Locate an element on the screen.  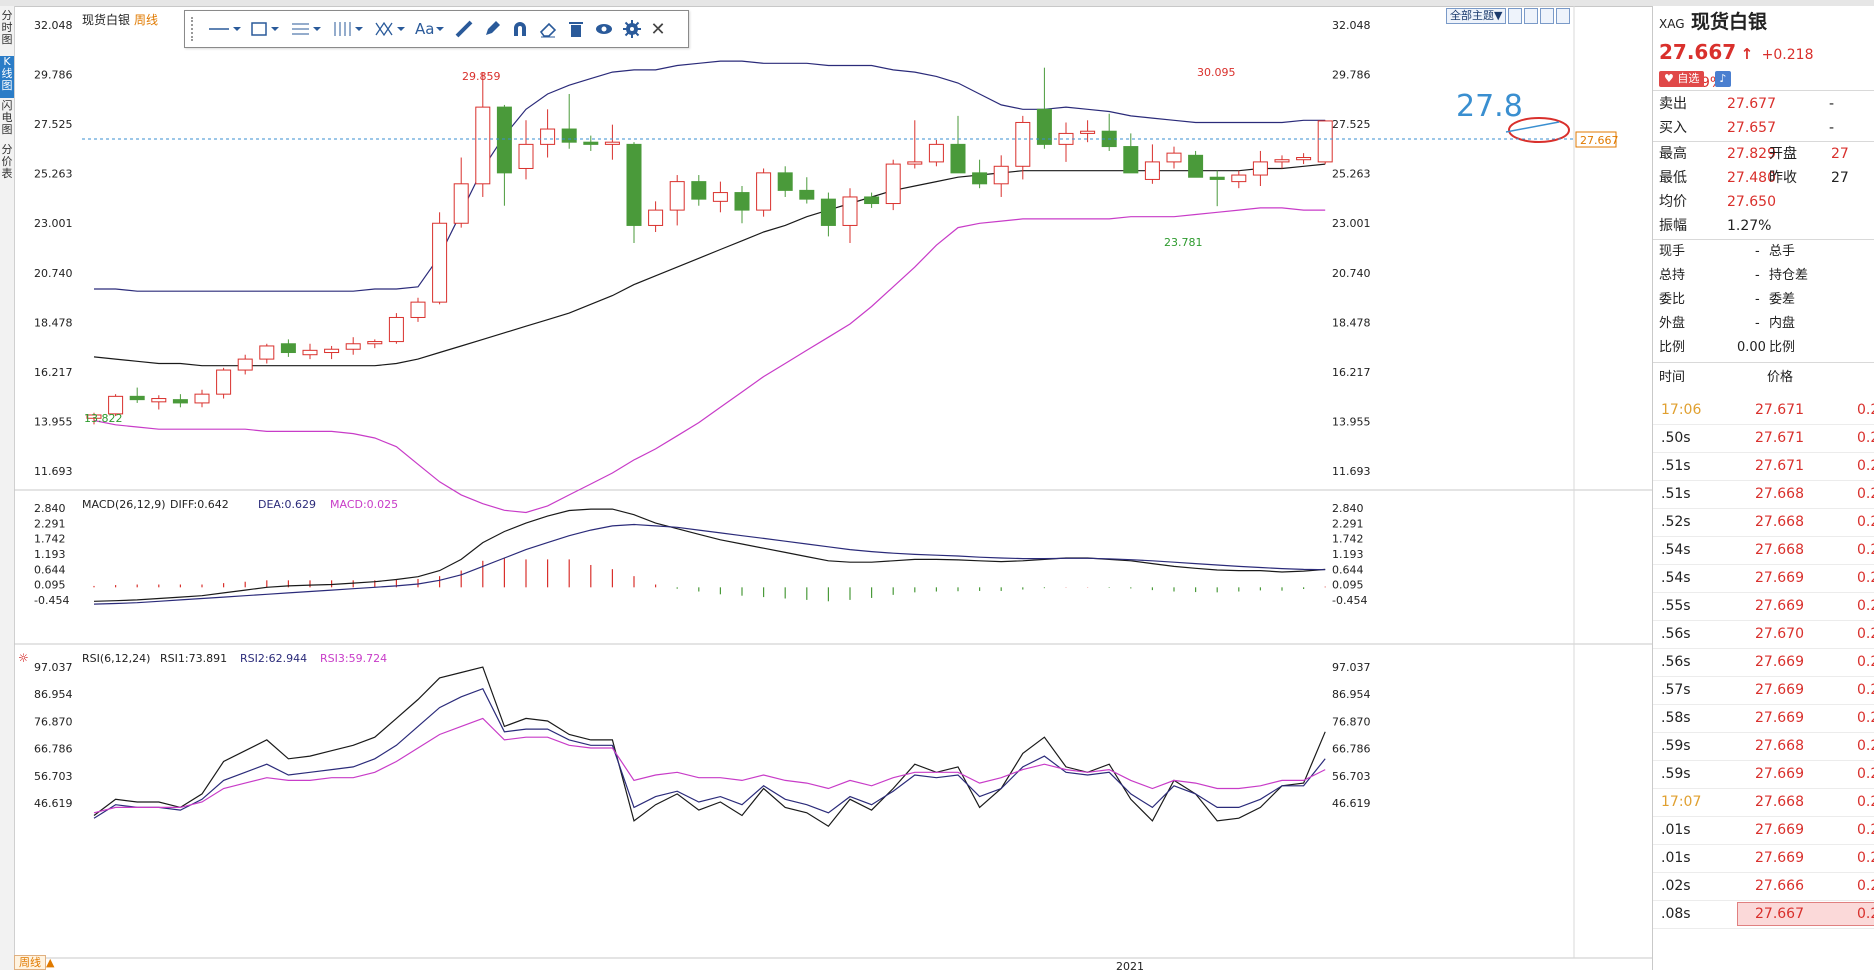
close-icon: ✕ is located at coordinates (657, 29).